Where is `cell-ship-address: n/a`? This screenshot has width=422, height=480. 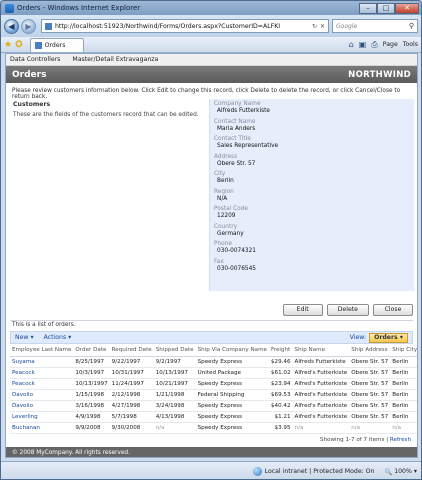
cell-ship-address: n/a is located at coordinates (370, 428).